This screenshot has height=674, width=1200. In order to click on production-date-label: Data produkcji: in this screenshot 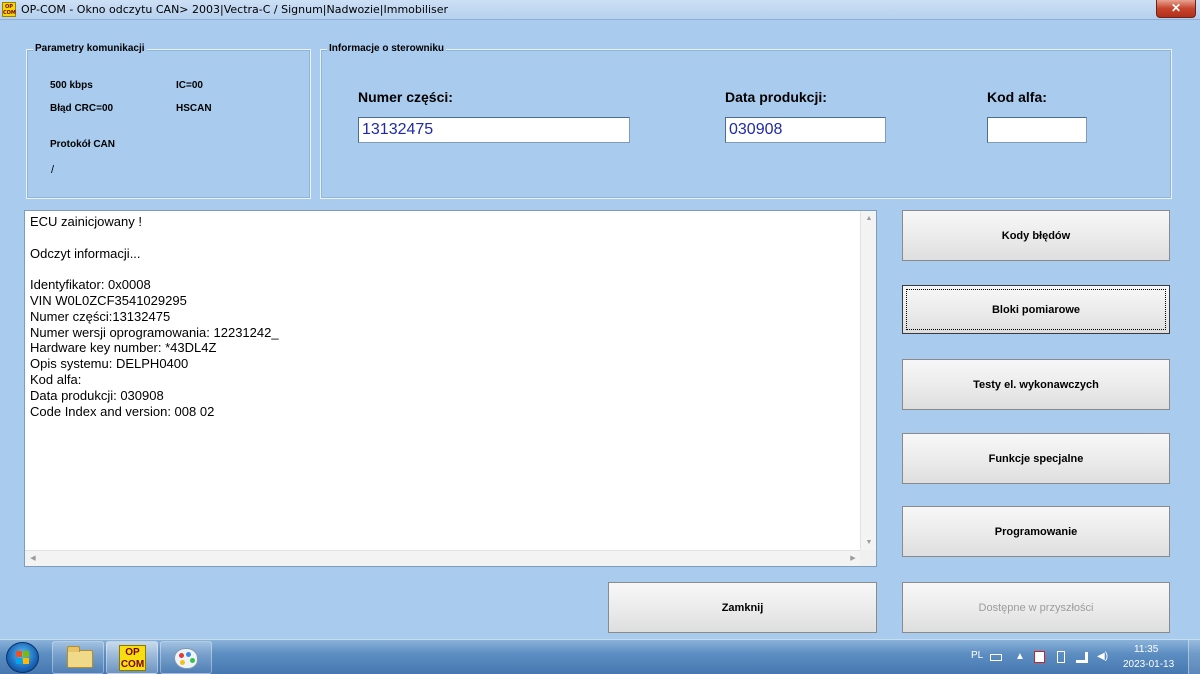, I will do `click(776, 97)`.